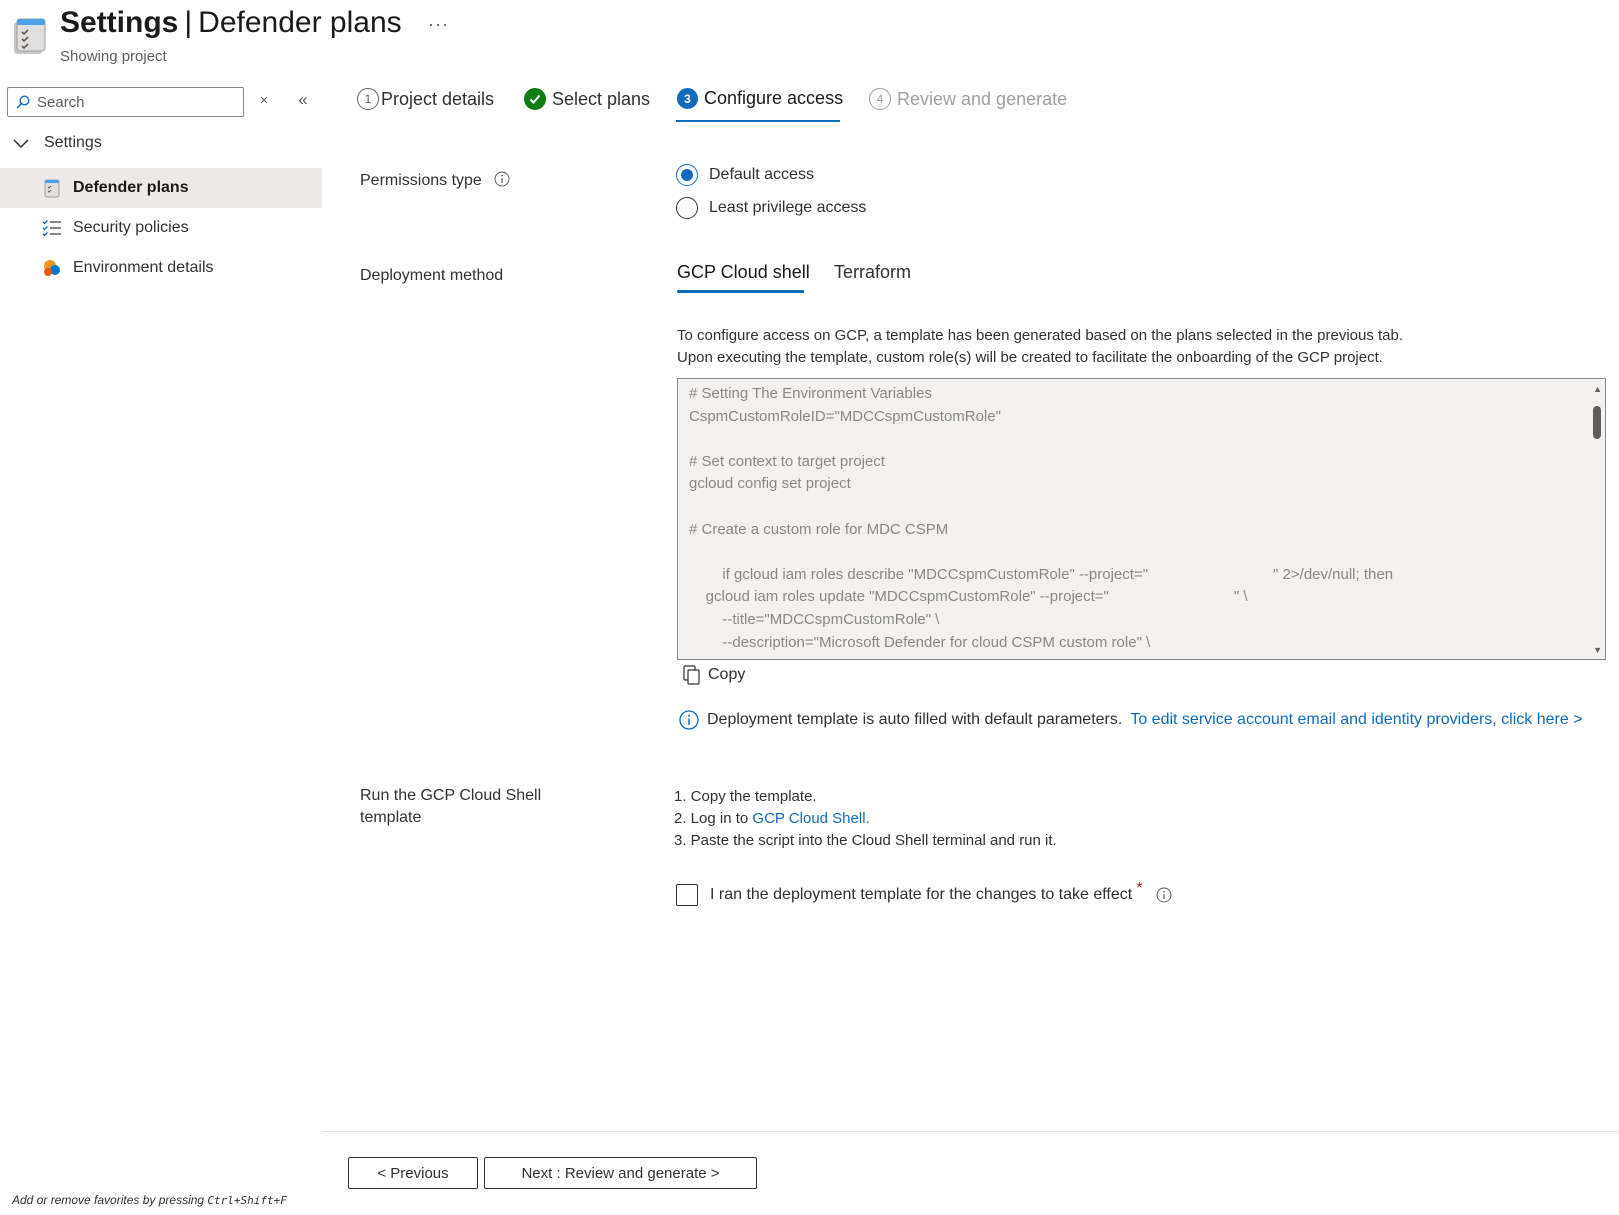 This screenshot has width=1619, height=1215. What do you see at coordinates (413, 1173) in the screenshot?
I see `previous-button: < Previous` at bounding box center [413, 1173].